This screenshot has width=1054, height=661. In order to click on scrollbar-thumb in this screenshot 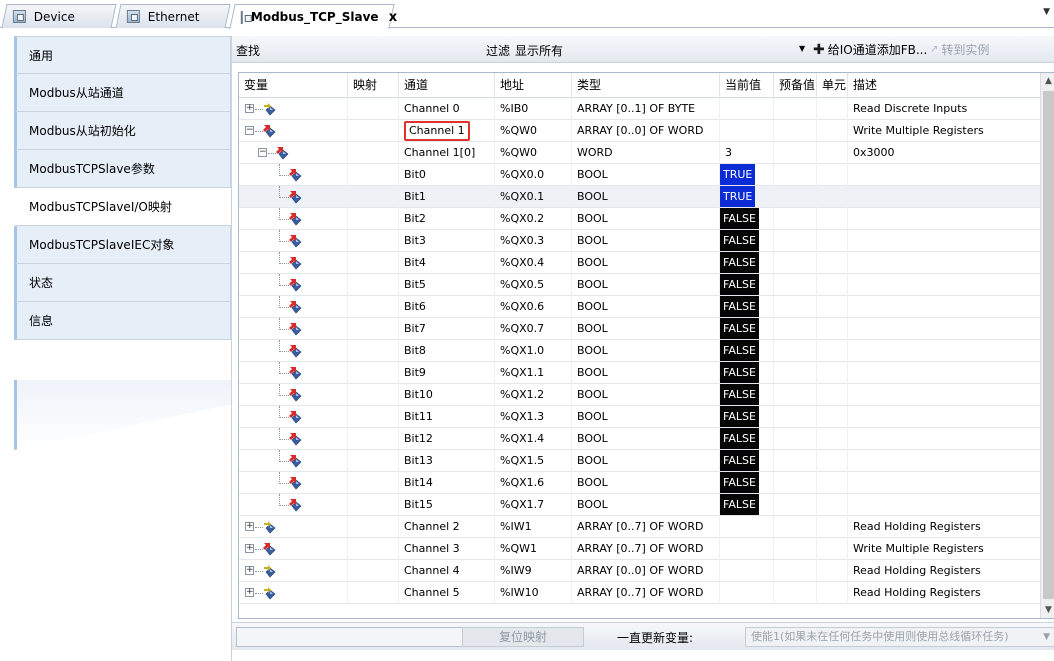, I will do `click(1048, 345)`.